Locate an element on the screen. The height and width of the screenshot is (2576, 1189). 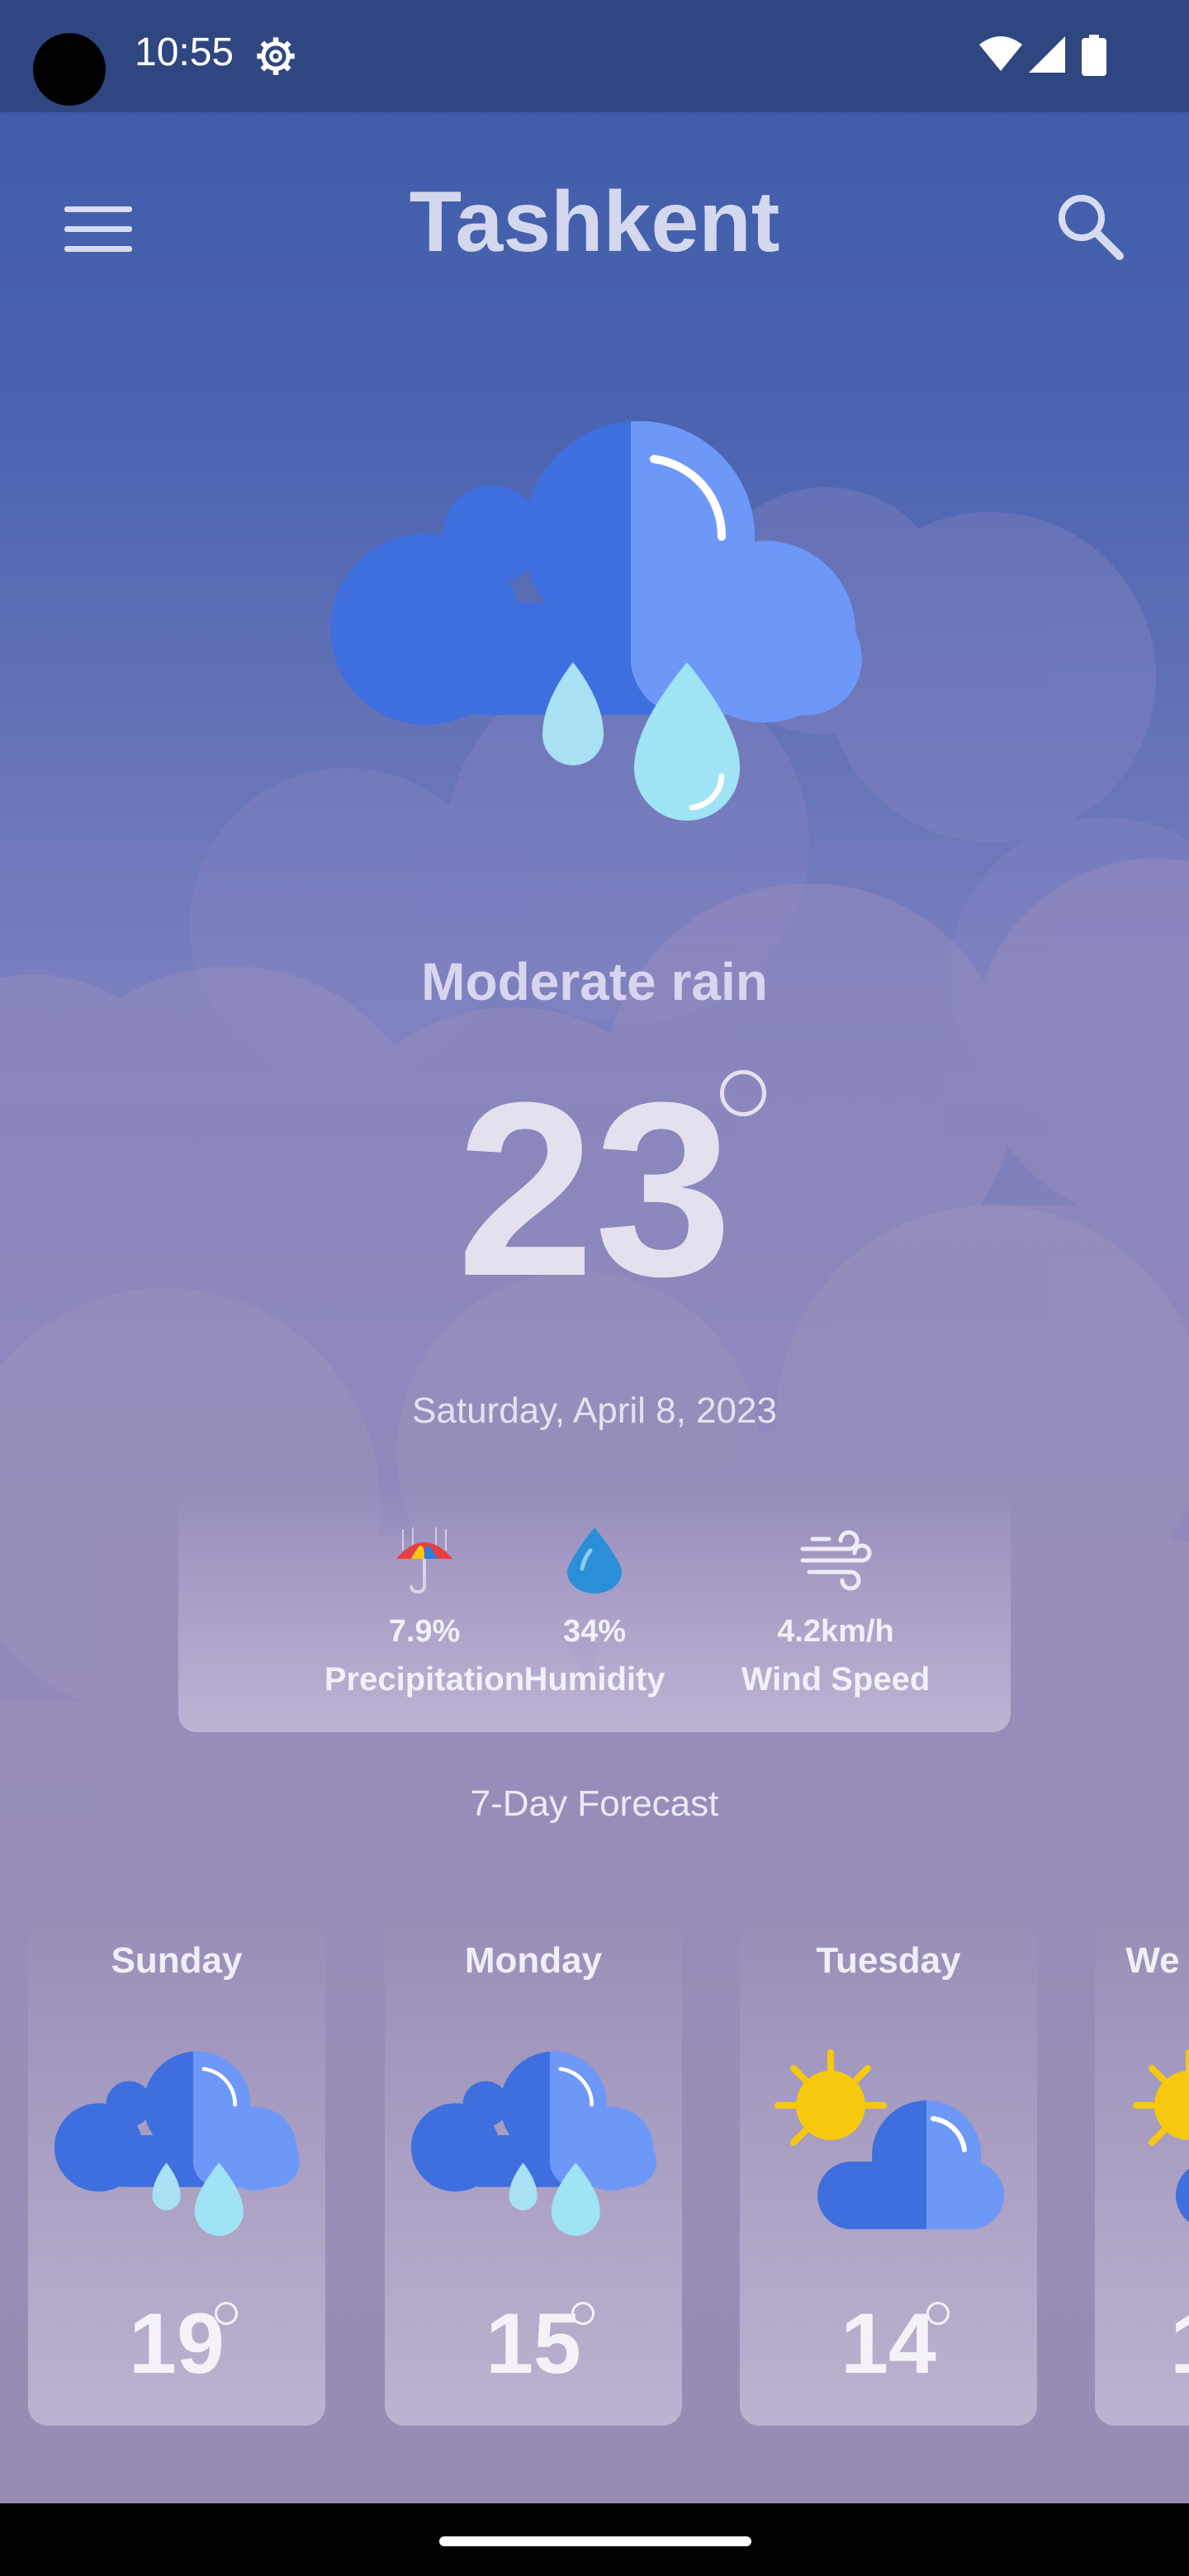
humidity-value: 34% is located at coordinates (594, 1631).